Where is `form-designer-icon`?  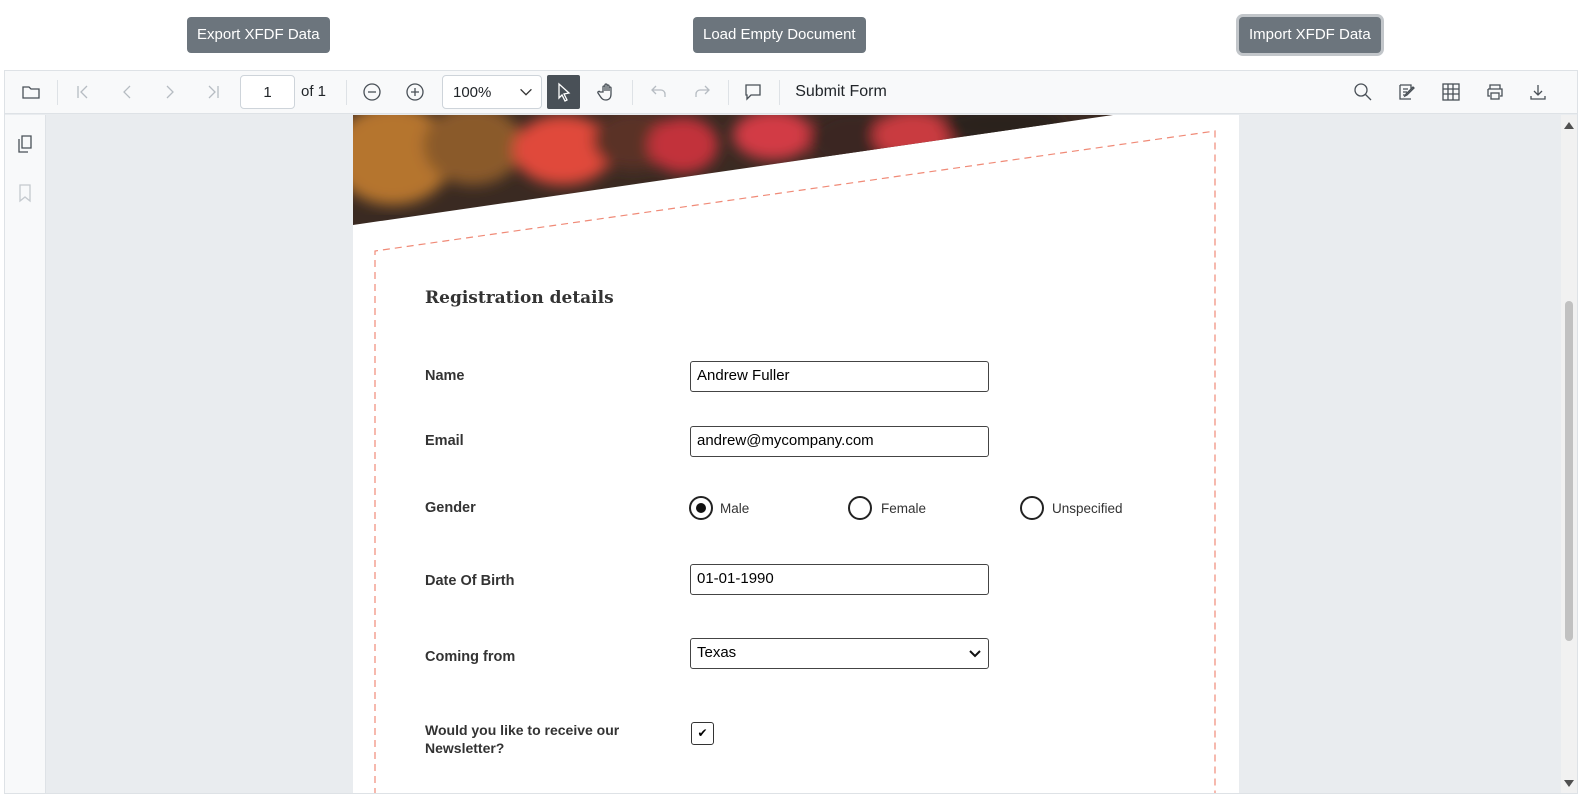
form-designer-icon is located at coordinates (1451, 92).